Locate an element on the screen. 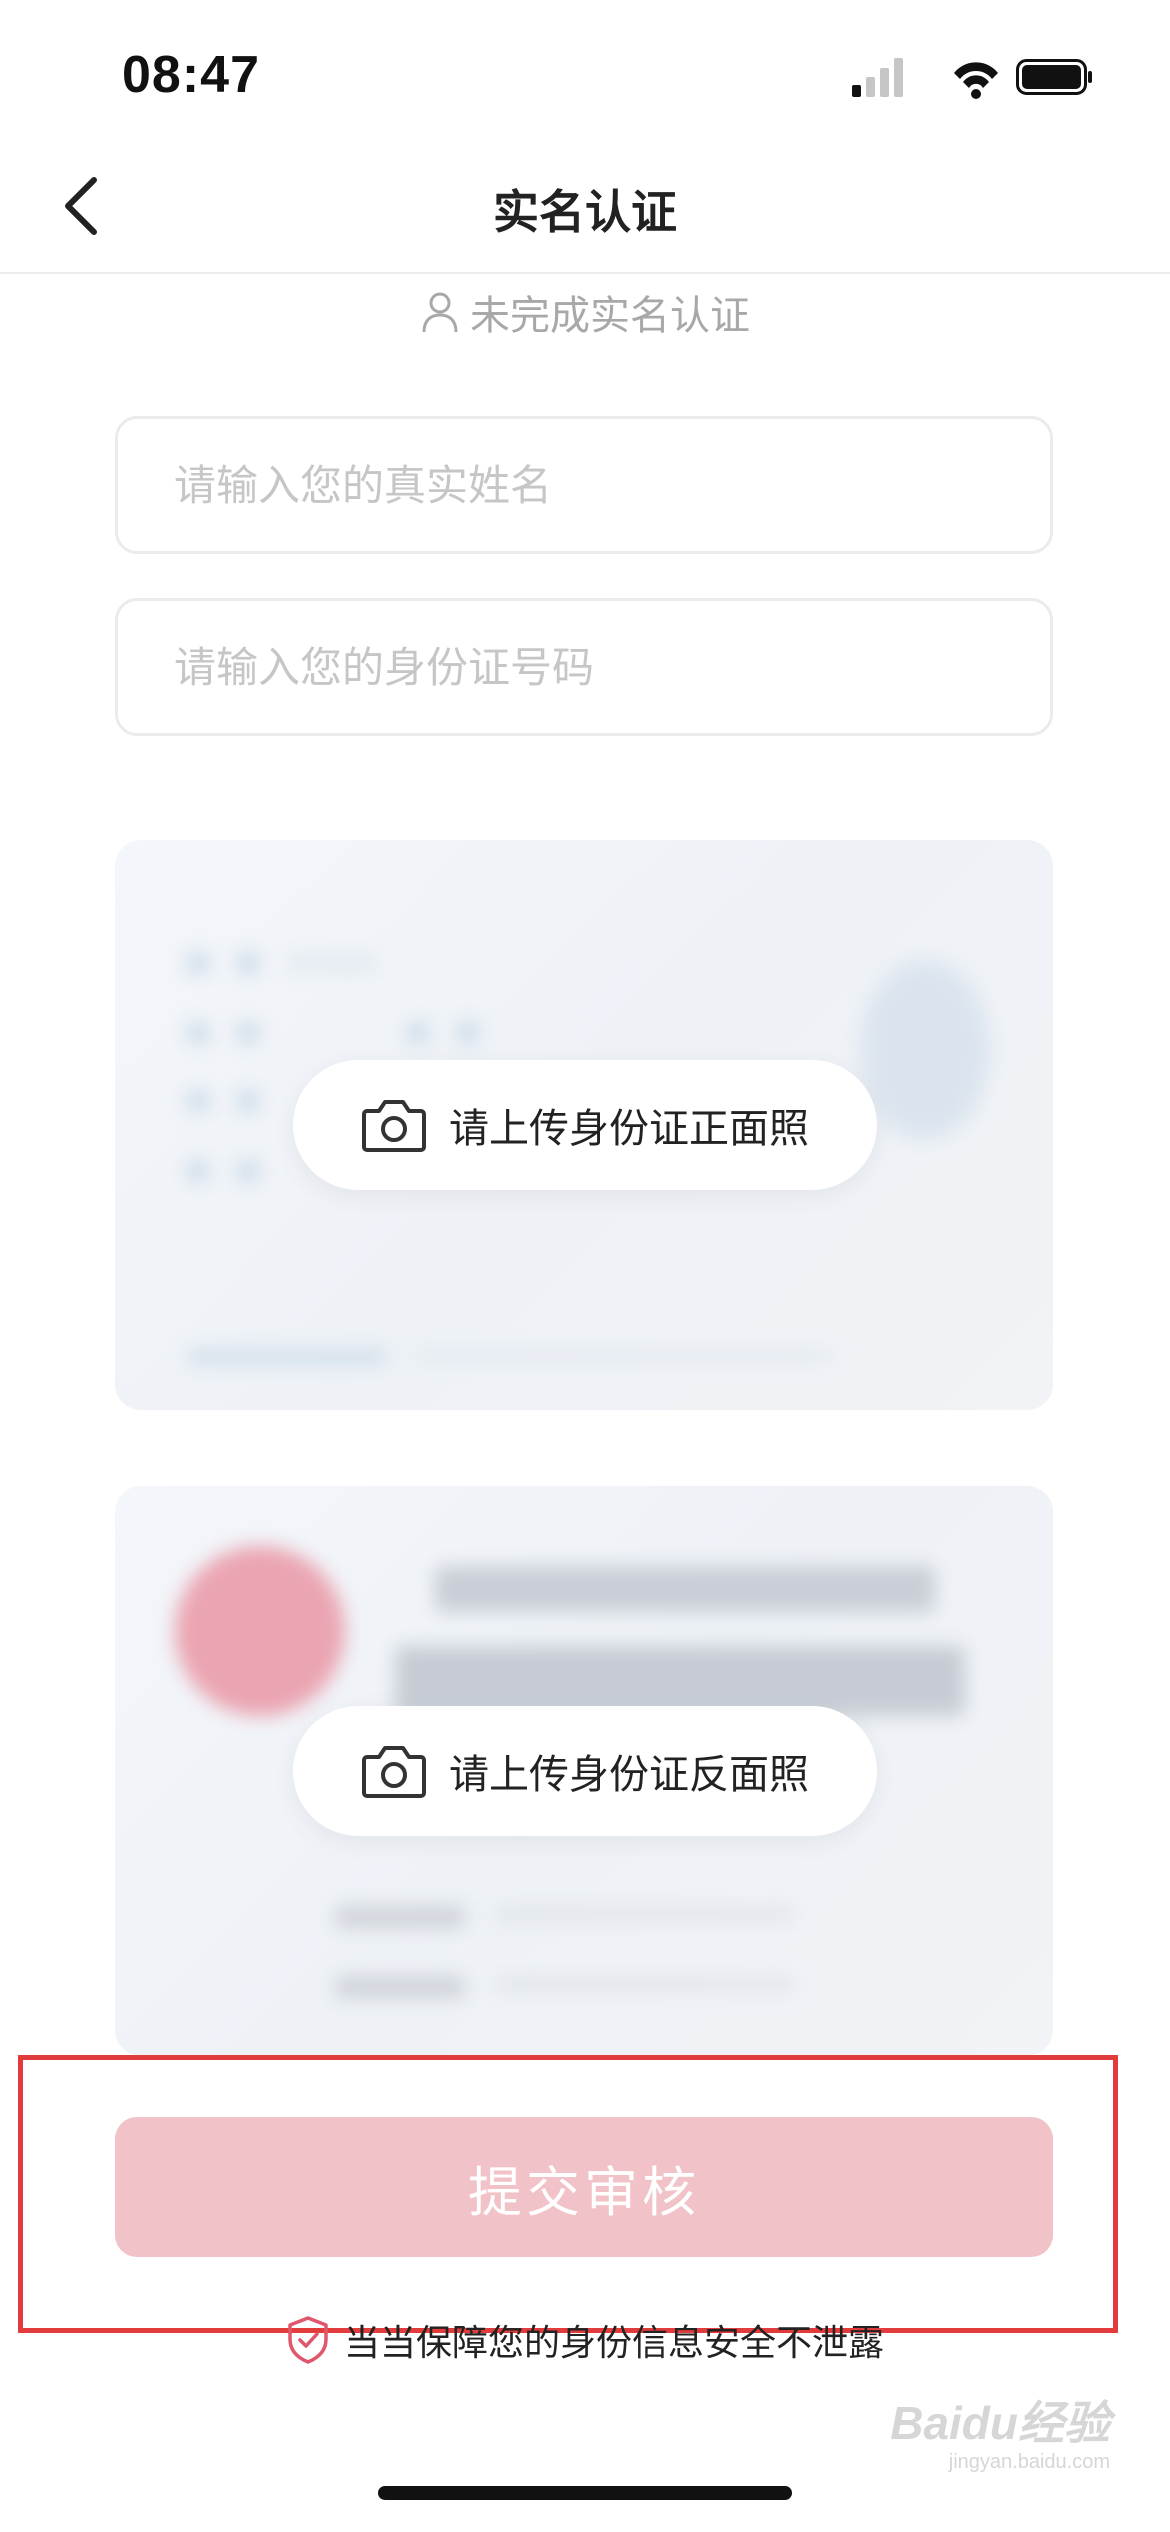  user-icon is located at coordinates (440, 312).